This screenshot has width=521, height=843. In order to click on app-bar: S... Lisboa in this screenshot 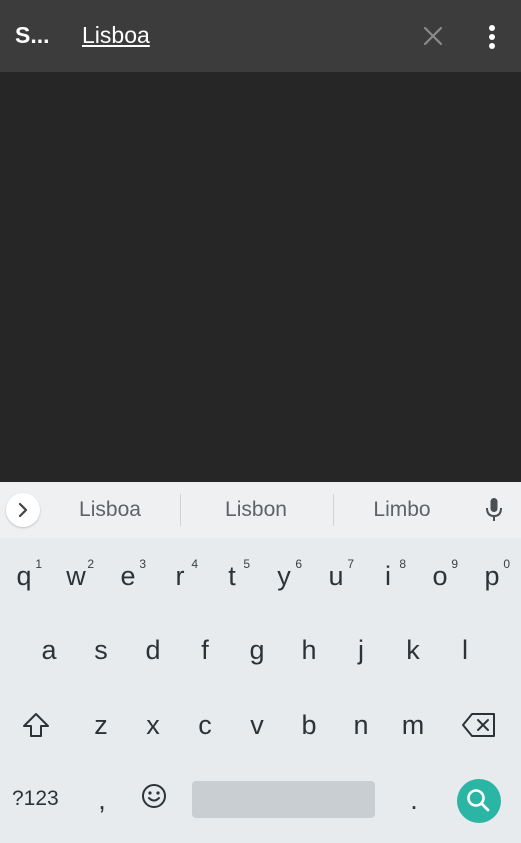, I will do `click(260, 36)`.